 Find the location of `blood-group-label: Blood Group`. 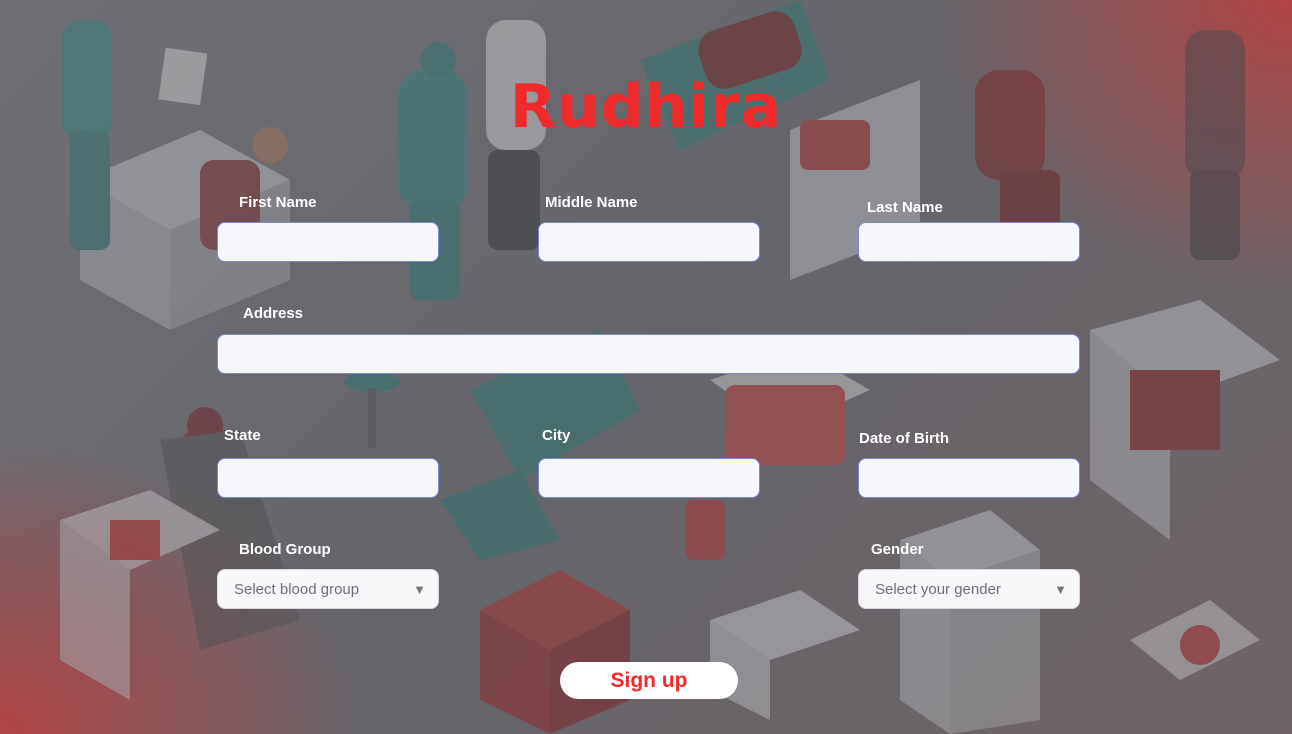

blood-group-label: Blood Group is located at coordinates (285, 549).